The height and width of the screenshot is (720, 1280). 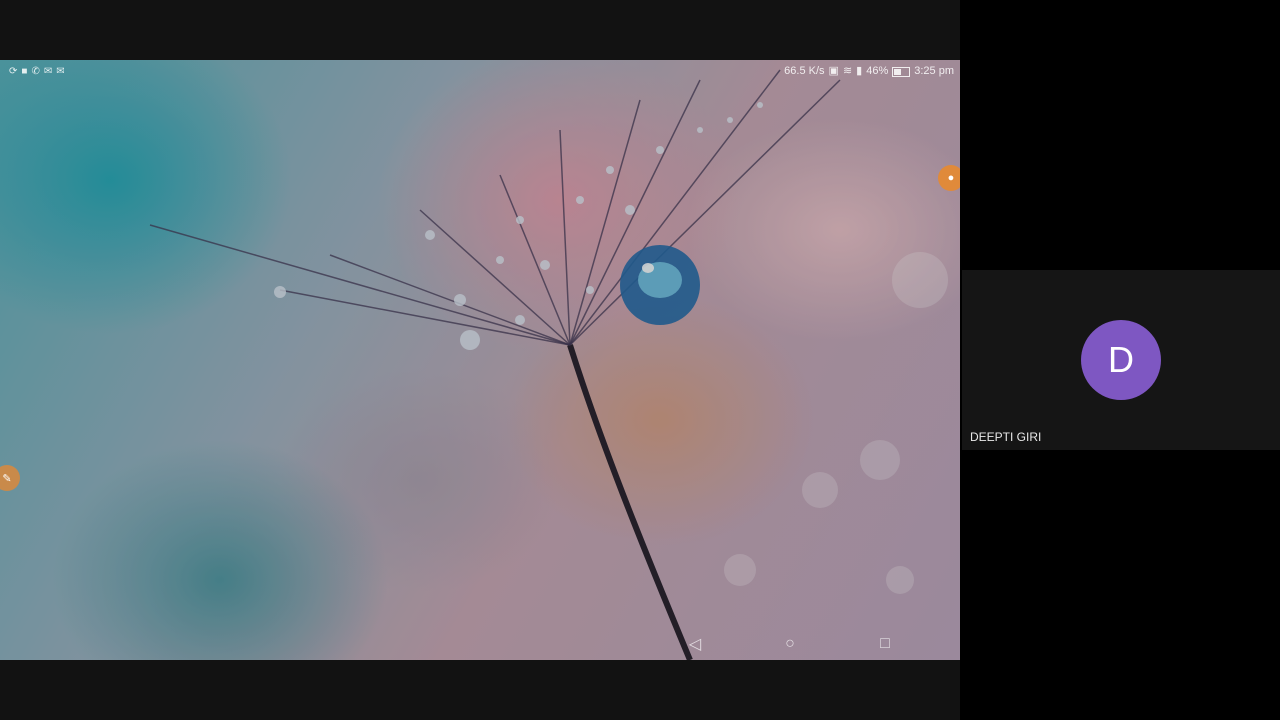 I want to click on record-icon: ●, so click(x=951, y=178).